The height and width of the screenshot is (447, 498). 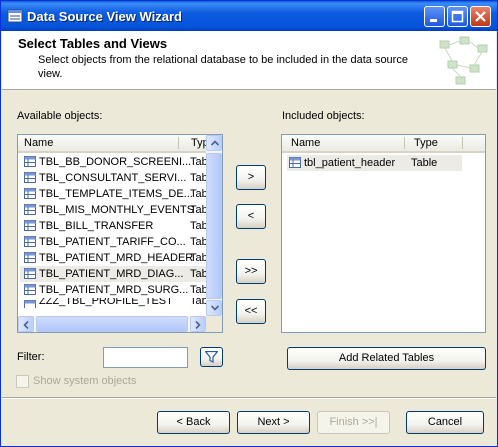 I want to click on scroll-corner, so click(x=214, y=324).